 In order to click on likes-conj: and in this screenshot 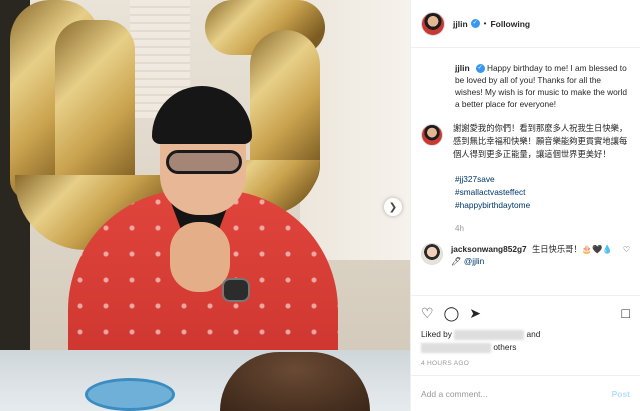, I will do `click(533, 334)`.